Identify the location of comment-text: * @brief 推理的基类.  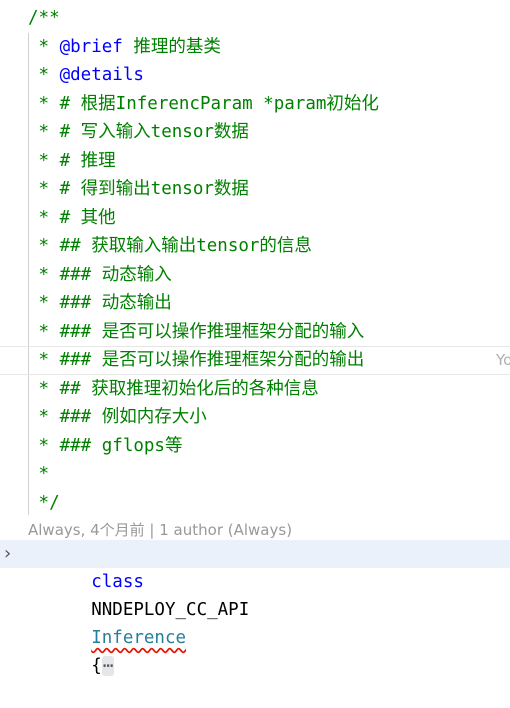
(124, 46).